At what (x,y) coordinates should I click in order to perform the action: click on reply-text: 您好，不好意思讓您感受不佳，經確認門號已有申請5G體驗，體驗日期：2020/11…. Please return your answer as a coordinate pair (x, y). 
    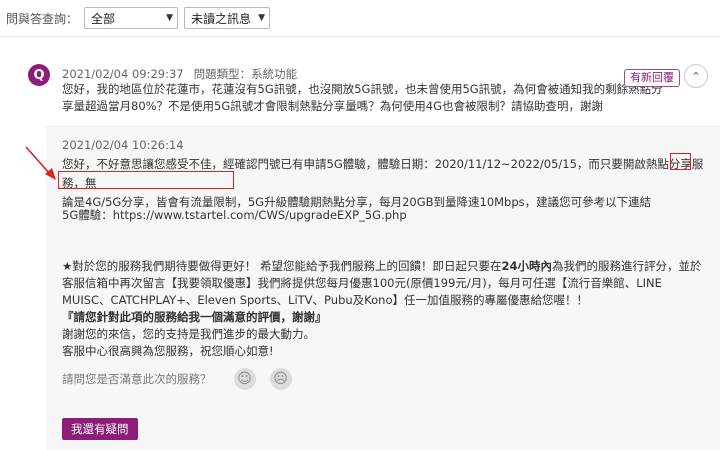
    Looking at the image, I should click on (383, 173).